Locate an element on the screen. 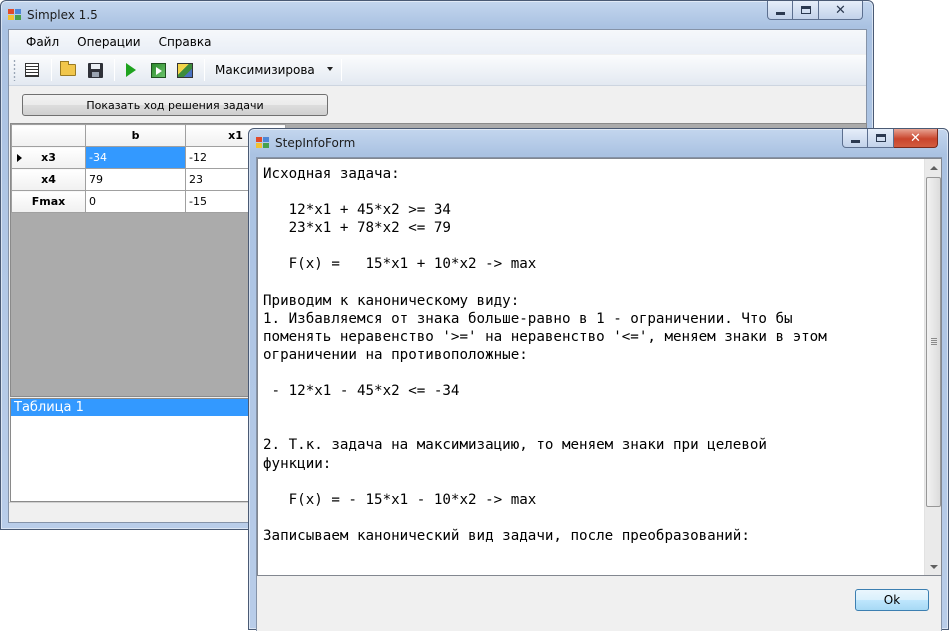  run-icon is located at coordinates (131, 70).